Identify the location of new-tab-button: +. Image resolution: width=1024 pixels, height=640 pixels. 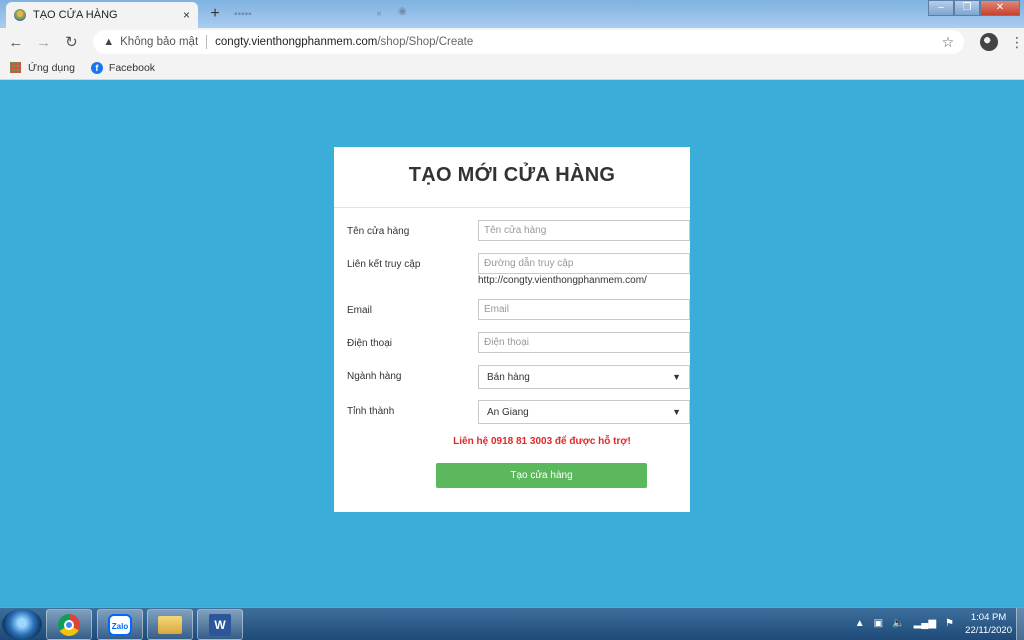
(215, 14).